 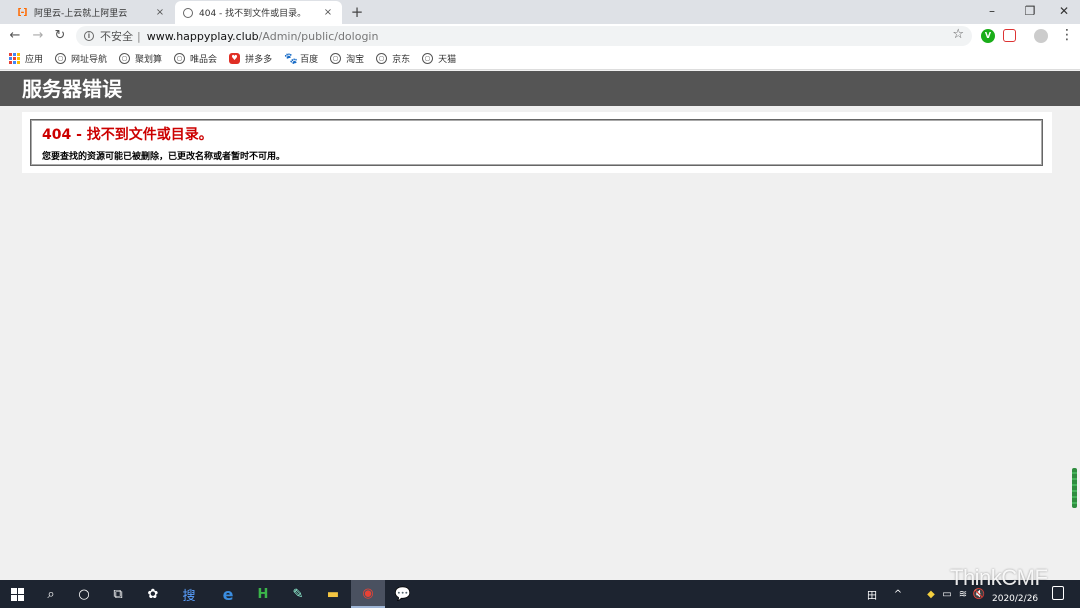 I want to click on error-title: 404 - 找不到文件或目录。, so click(x=127, y=135).